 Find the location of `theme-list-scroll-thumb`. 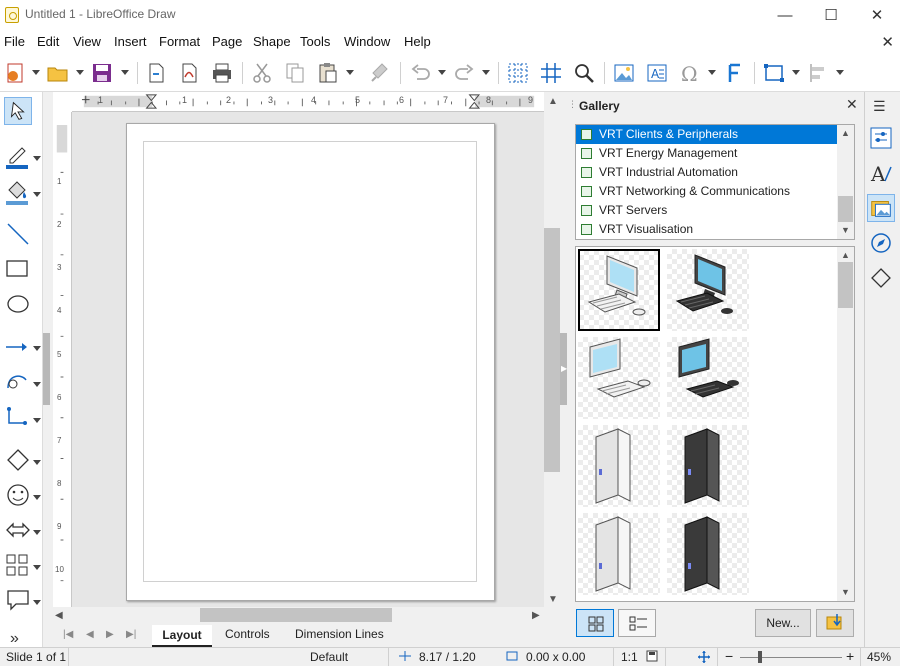

theme-list-scroll-thumb is located at coordinates (845, 209).